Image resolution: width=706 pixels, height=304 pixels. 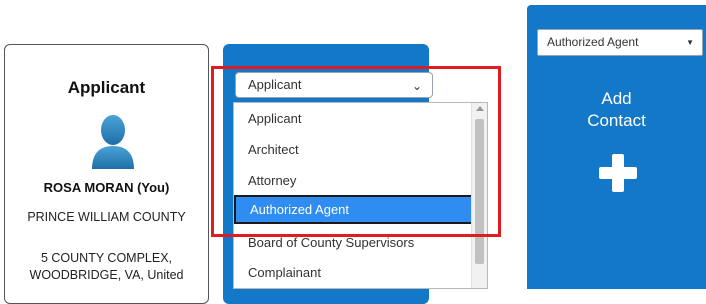 What do you see at coordinates (480, 108) in the screenshot?
I see `scroll-up-arrow-icon` at bounding box center [480, 108].